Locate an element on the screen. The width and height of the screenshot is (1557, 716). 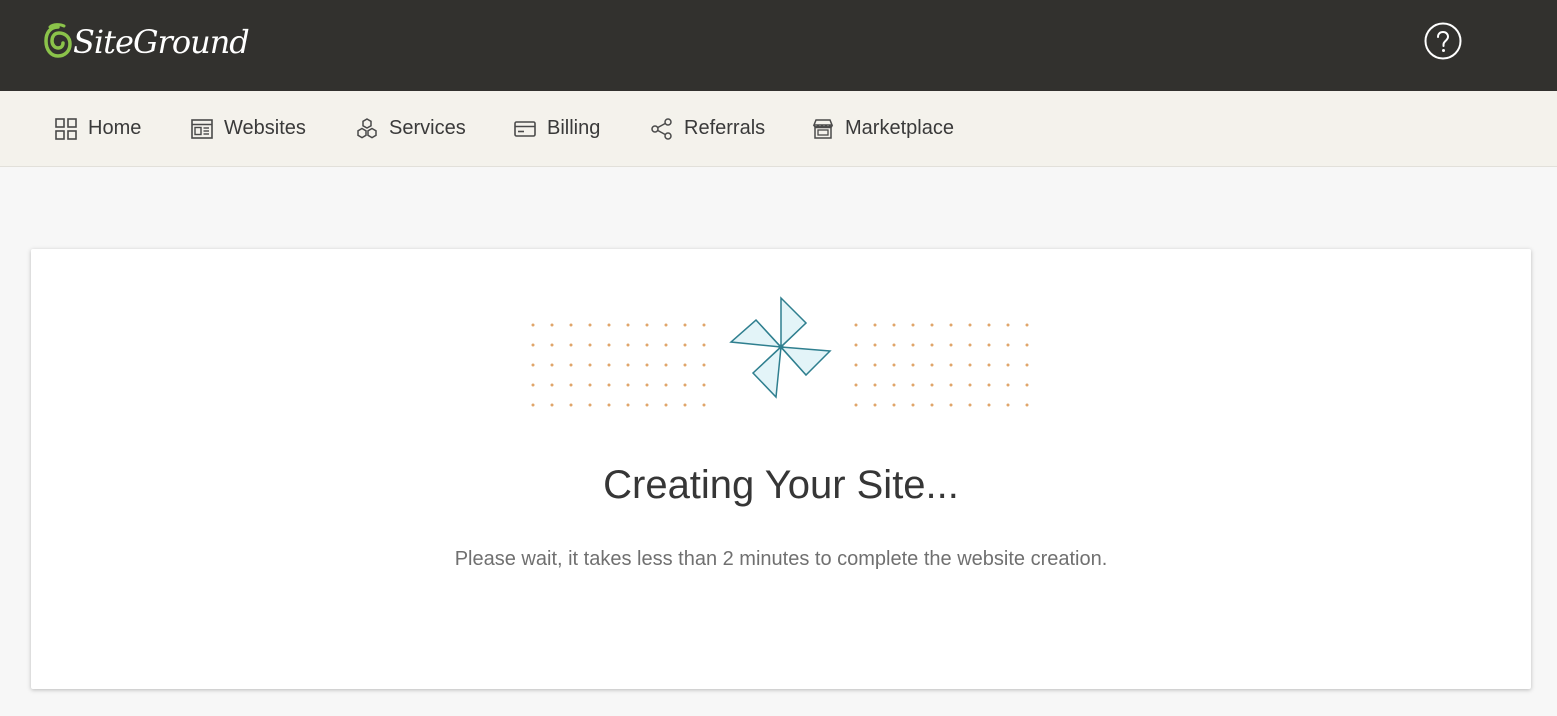
nav-label-referrals: Referrals is located at coordinates (725, 128).